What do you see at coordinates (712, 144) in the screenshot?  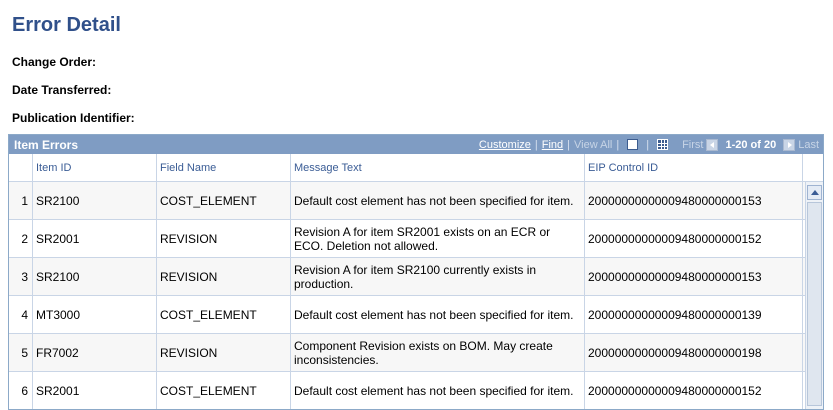 I see `arrow-left-icon` at bounding box center [712, 144].